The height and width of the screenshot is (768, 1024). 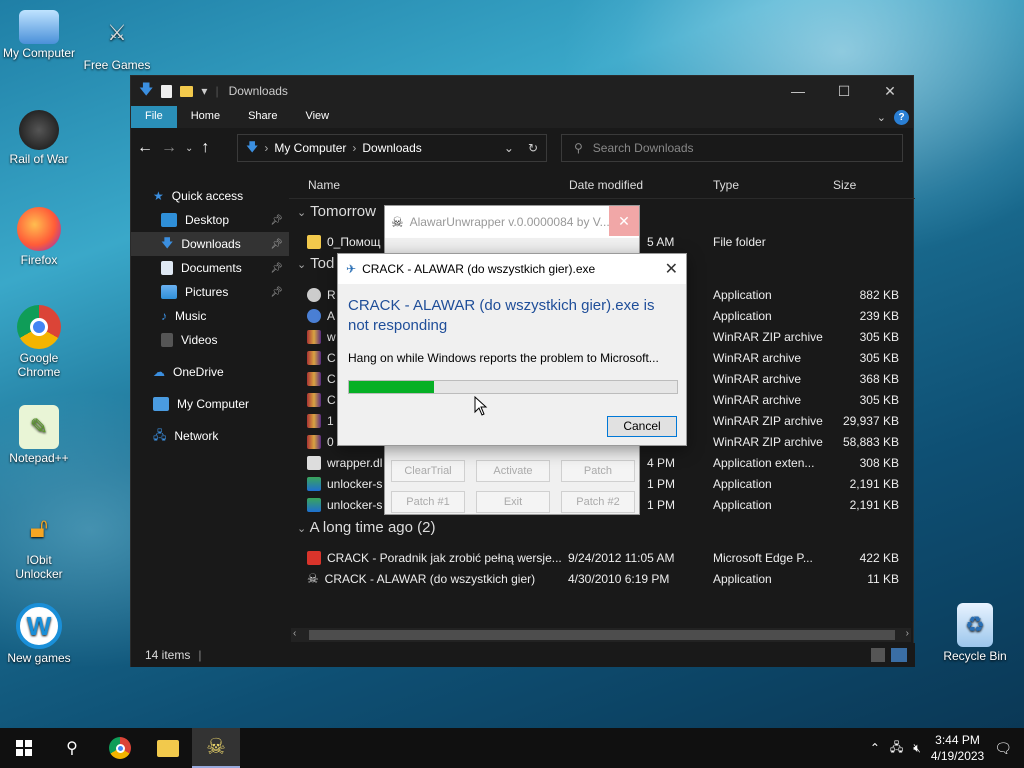 I want to click on search-icon: ⚲, so click(x=578, y=148).